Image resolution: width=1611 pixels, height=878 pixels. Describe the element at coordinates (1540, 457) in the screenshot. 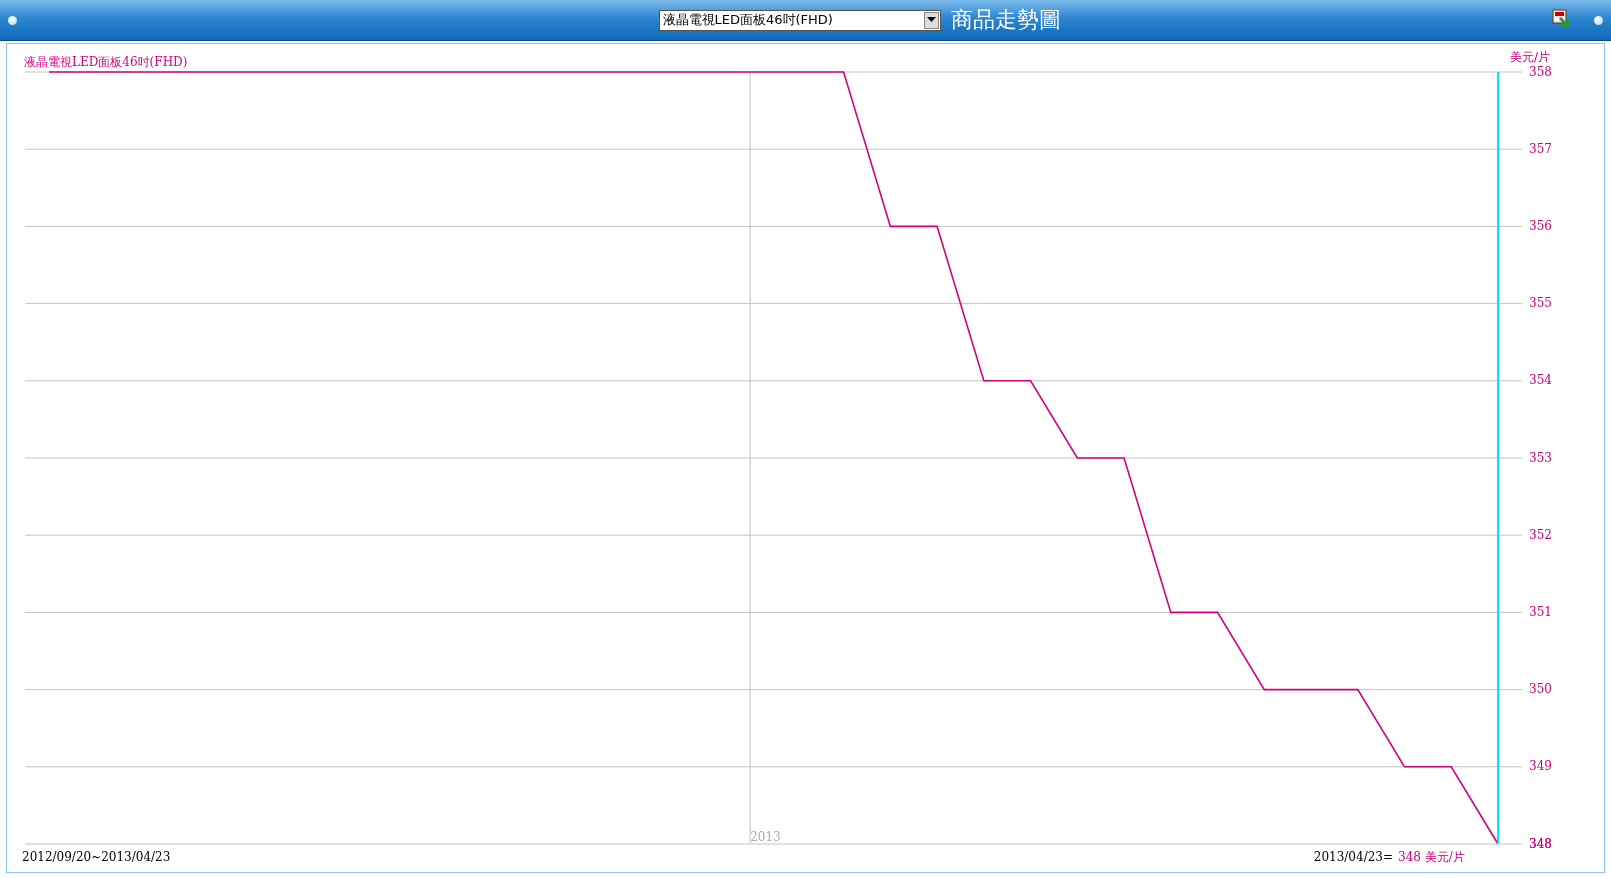

I see `y-tick-label: 353` at that location.